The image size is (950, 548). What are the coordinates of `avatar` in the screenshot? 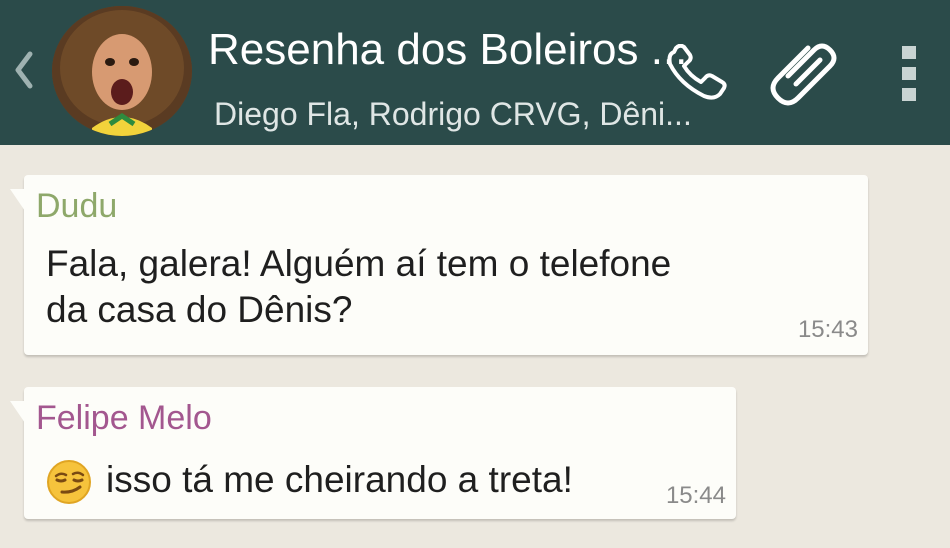 It's located at (122, 71).